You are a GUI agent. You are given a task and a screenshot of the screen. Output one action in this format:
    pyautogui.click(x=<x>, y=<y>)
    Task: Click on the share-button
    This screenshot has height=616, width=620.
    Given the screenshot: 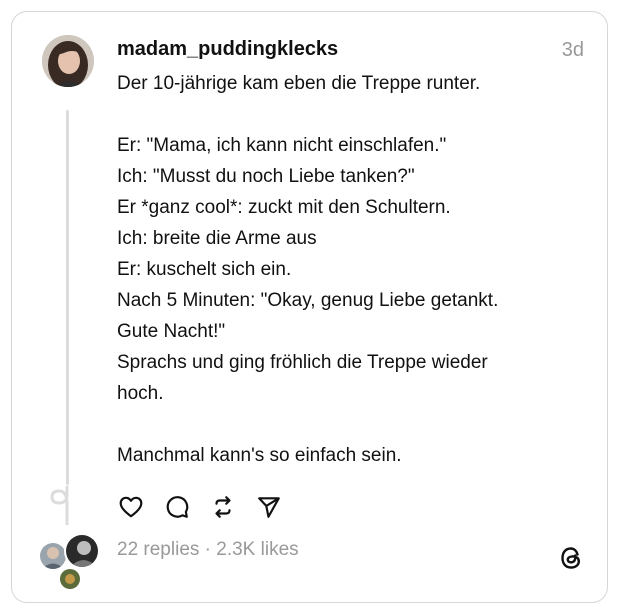 What is the action you would take?
    pyautogui.click(x=269, y=507)
    